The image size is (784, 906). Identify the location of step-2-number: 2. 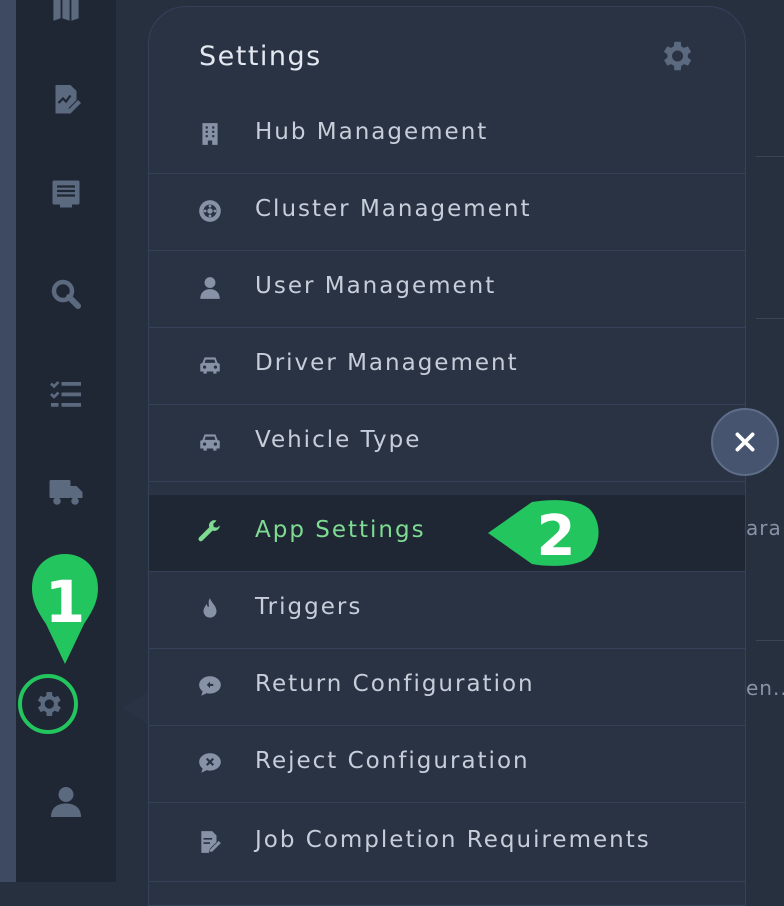
(556, 536).